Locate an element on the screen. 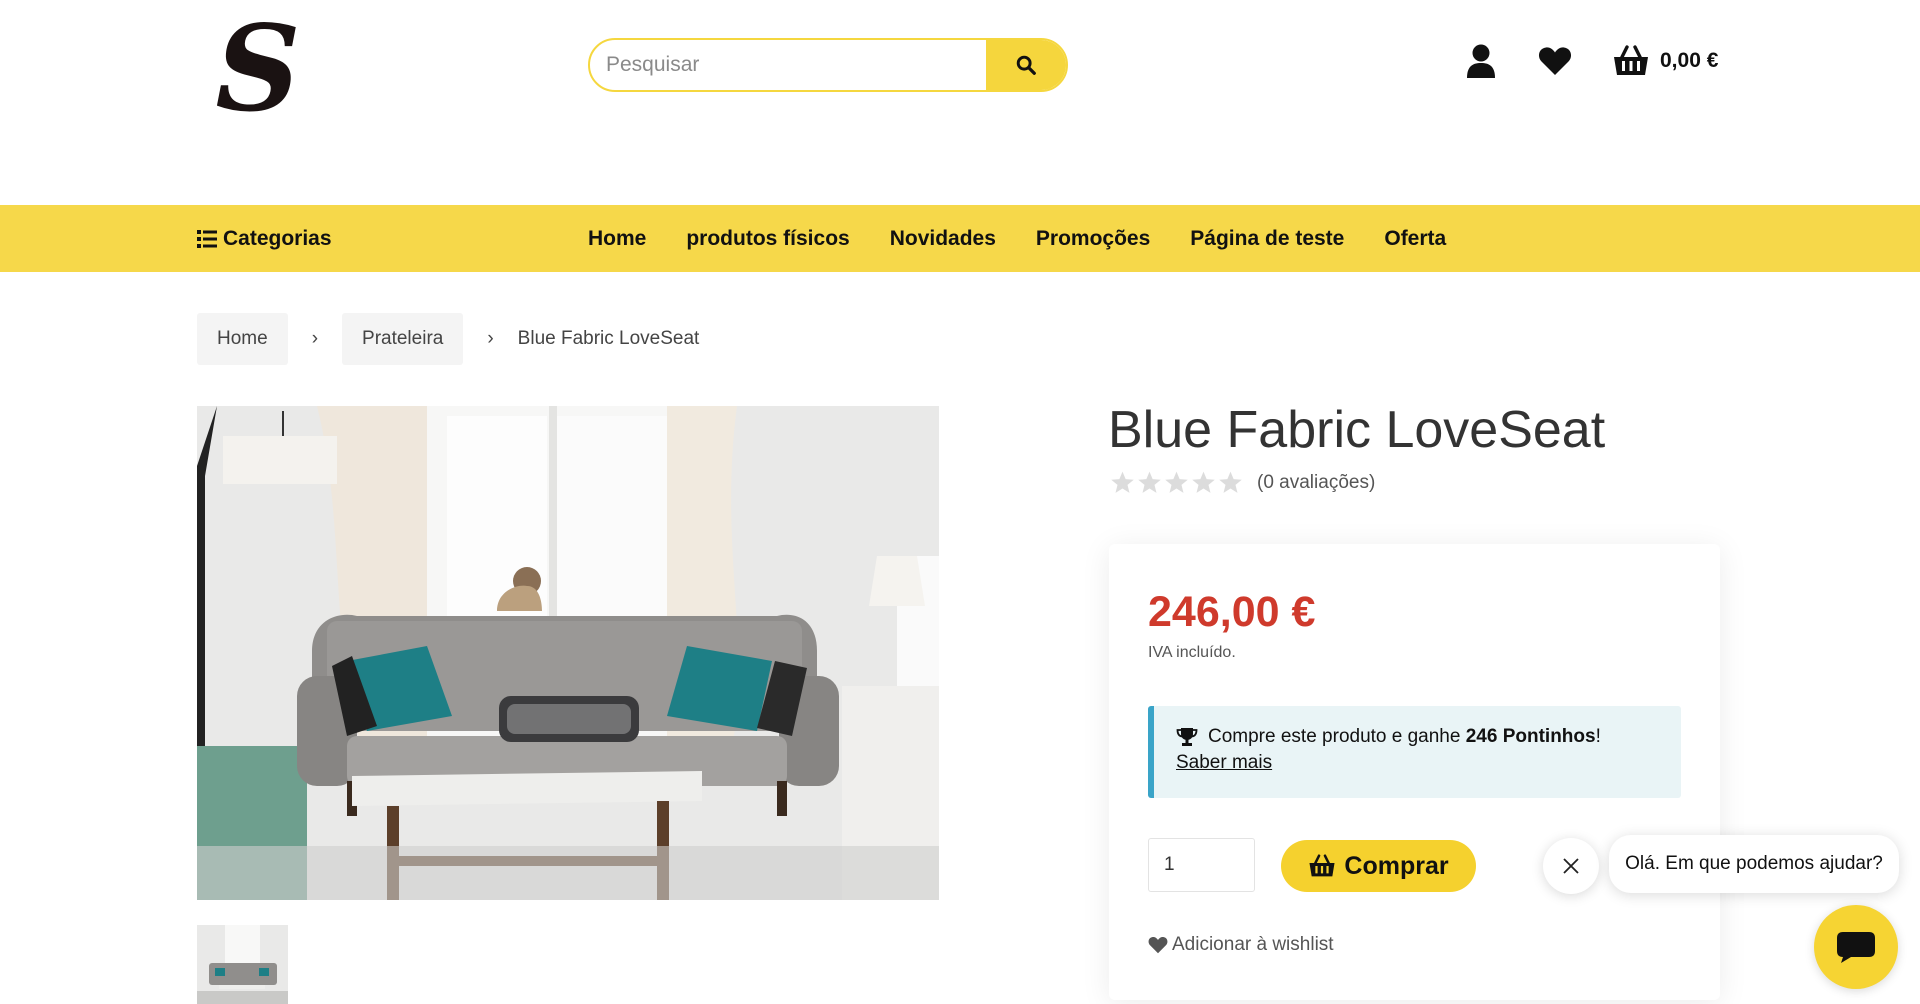  add-to-wishlist-link: Adicionar à wishlist is located at coordinates (1241, 945).